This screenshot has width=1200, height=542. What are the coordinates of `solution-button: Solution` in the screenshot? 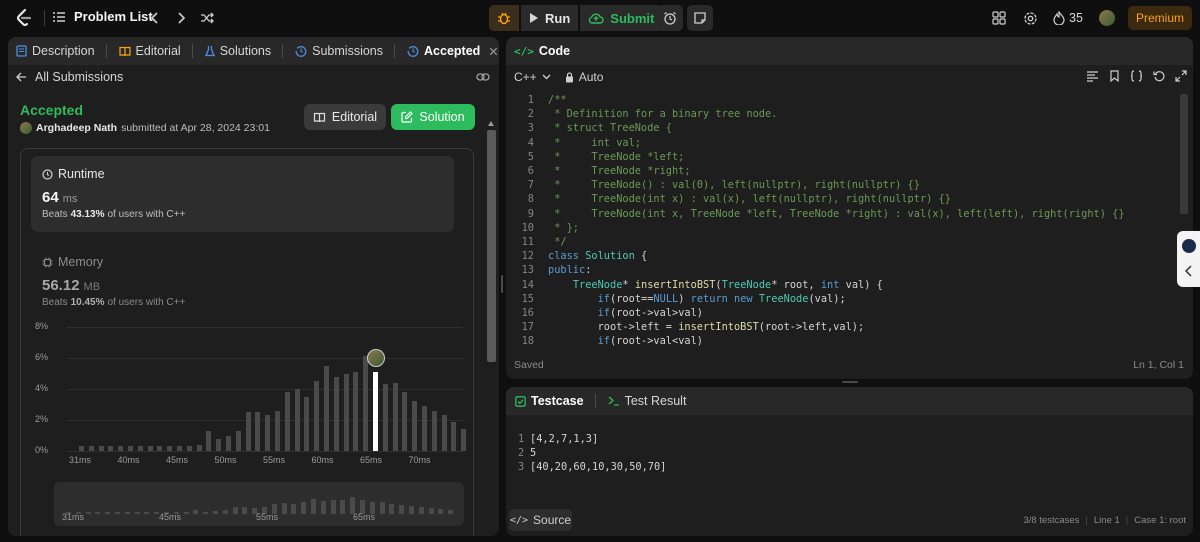 It's located at (433, 117).